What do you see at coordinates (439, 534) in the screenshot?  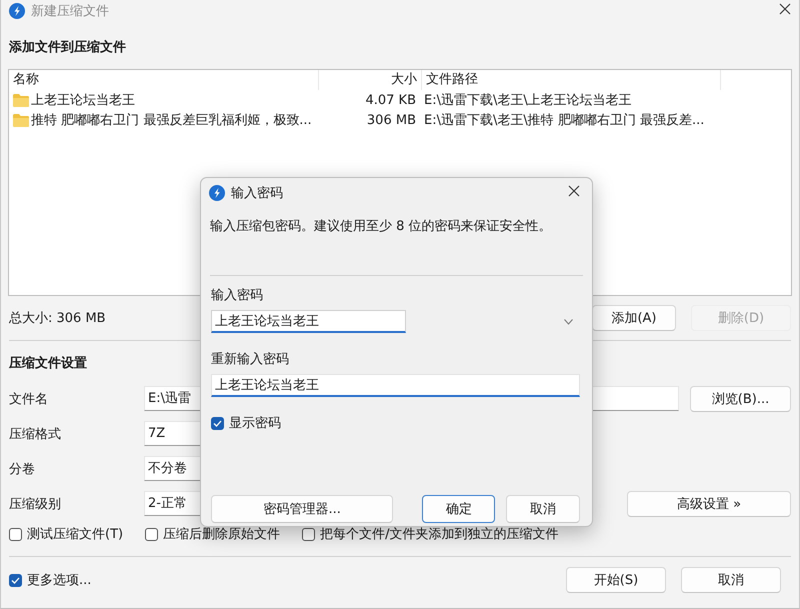 I see `checkbox-label: 把每个文件/文件夹添加到独立的压缩文件` at bounding box center [439, 534].